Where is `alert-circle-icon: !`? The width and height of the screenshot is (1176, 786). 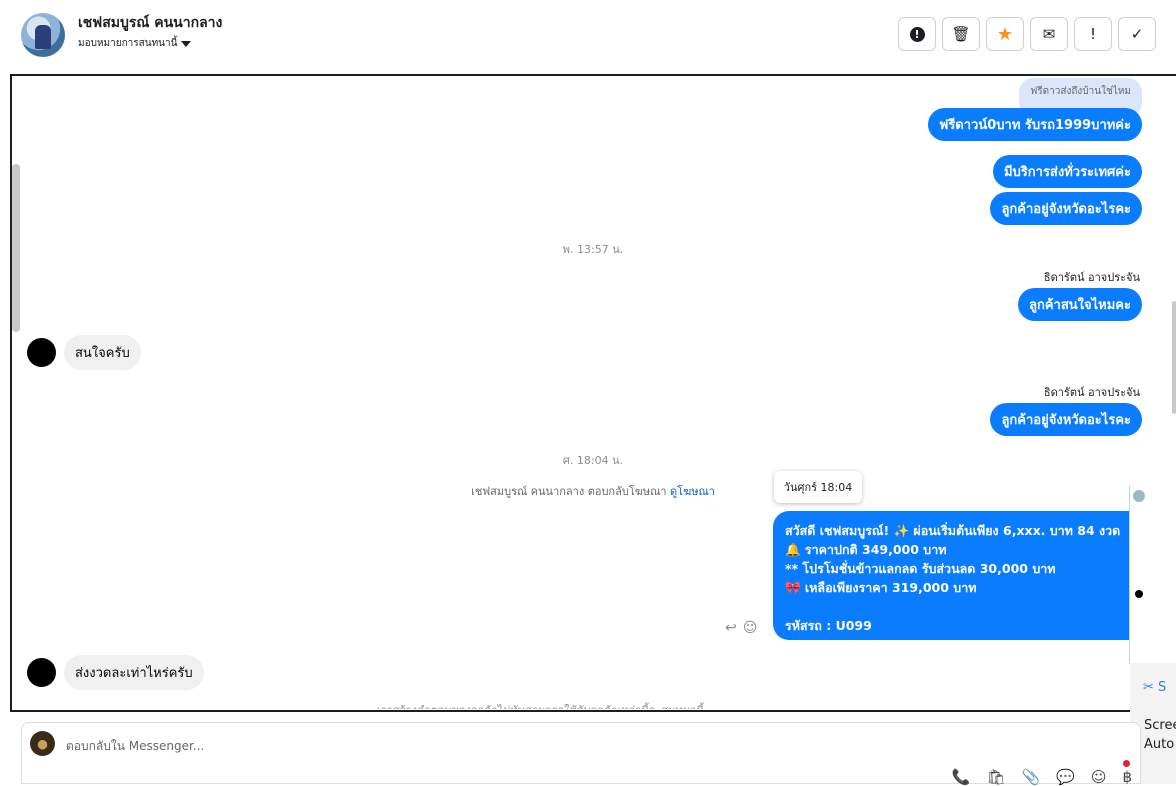 alert-circle-icon: ! is located at coordinates (917, 34).